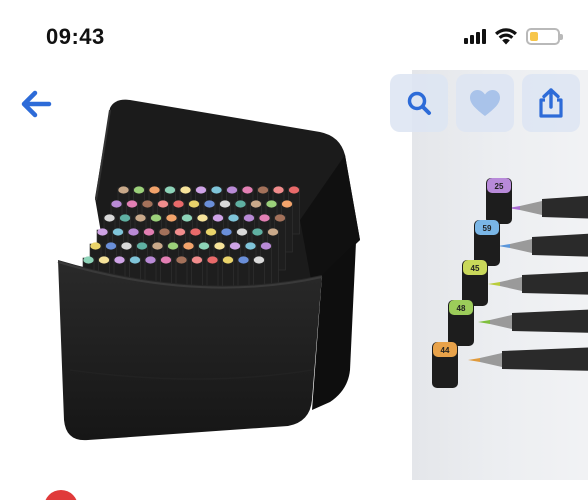 Image resolution: width=588 pixels, height=500 pixels. What do you see at coordinates (461, 308) in the screenshot?
I see `marker-cap-label: 48` at bounding box center [461, 308].